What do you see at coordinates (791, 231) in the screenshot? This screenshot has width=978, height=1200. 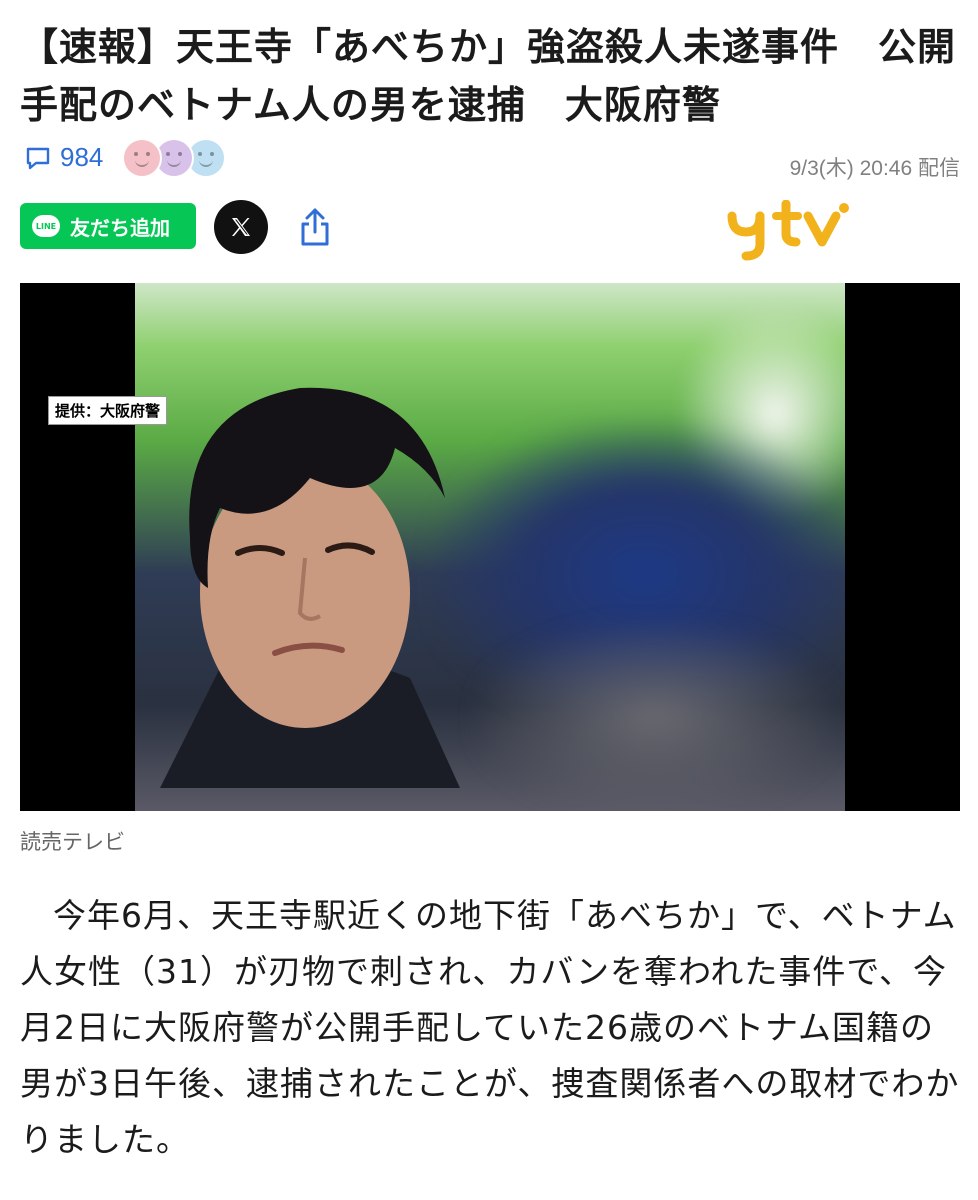 I see `ytv-logo` at bounding box center [791, 231].